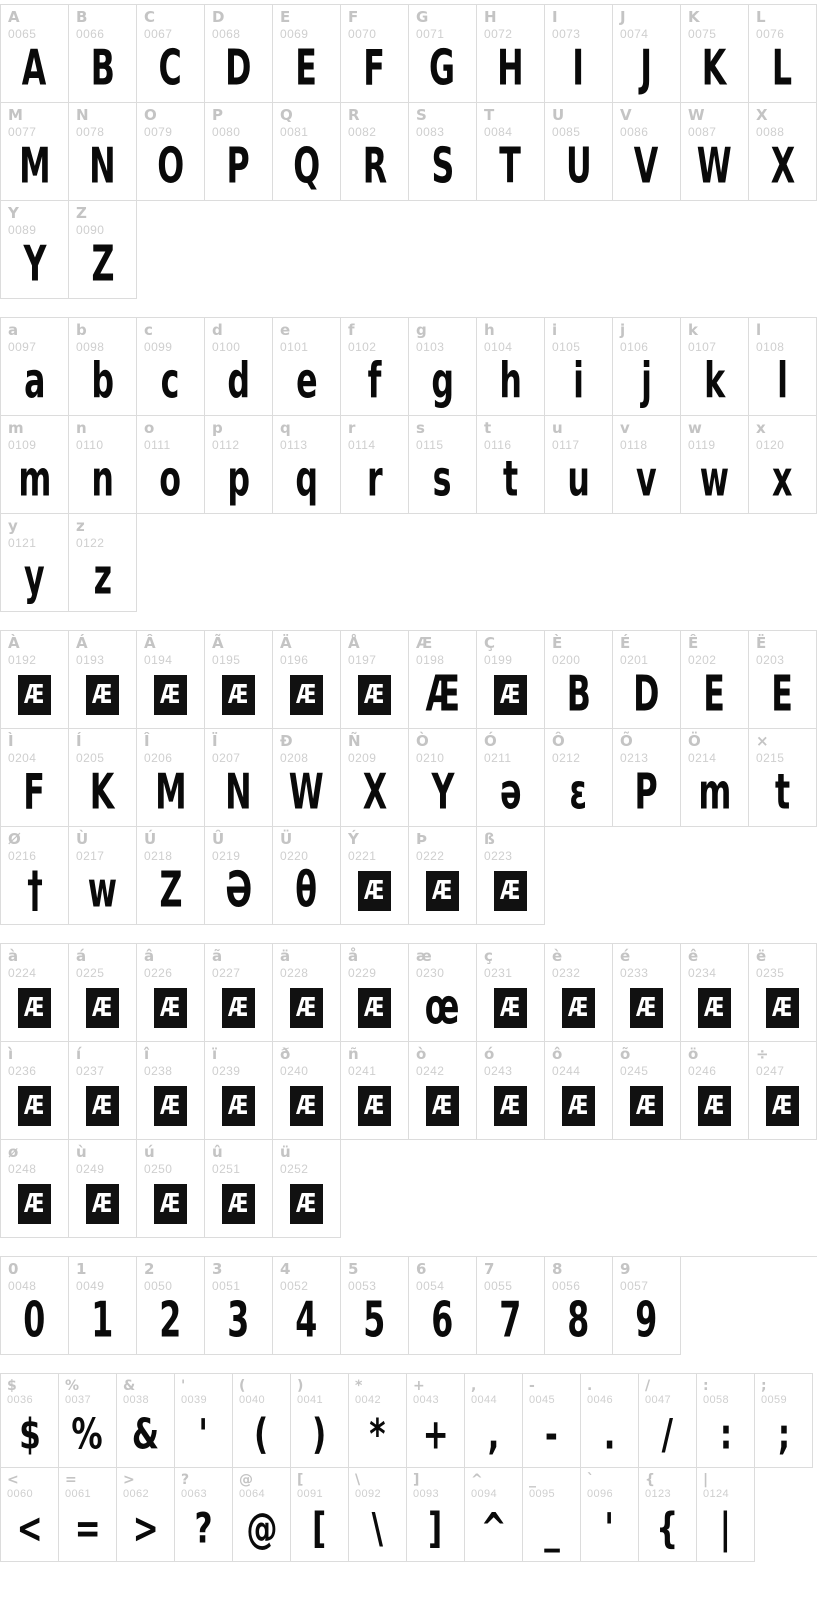  What do you see at coordinates (35, 876) in the screenshot?
I see `charmap-cell: Ø 0216 †` at bounding box center [35, 876].